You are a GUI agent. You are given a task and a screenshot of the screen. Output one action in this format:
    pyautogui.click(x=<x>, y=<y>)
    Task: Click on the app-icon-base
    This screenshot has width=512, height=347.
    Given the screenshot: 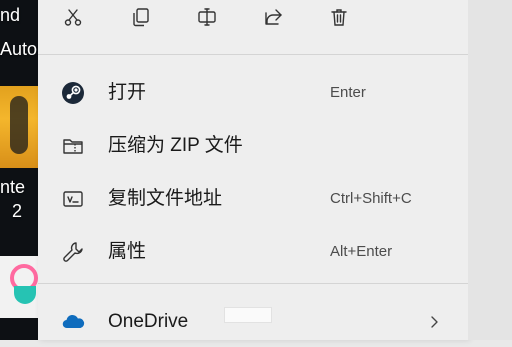 What is the action you would take?
    pyautogui.click(x=25, y=295)
    